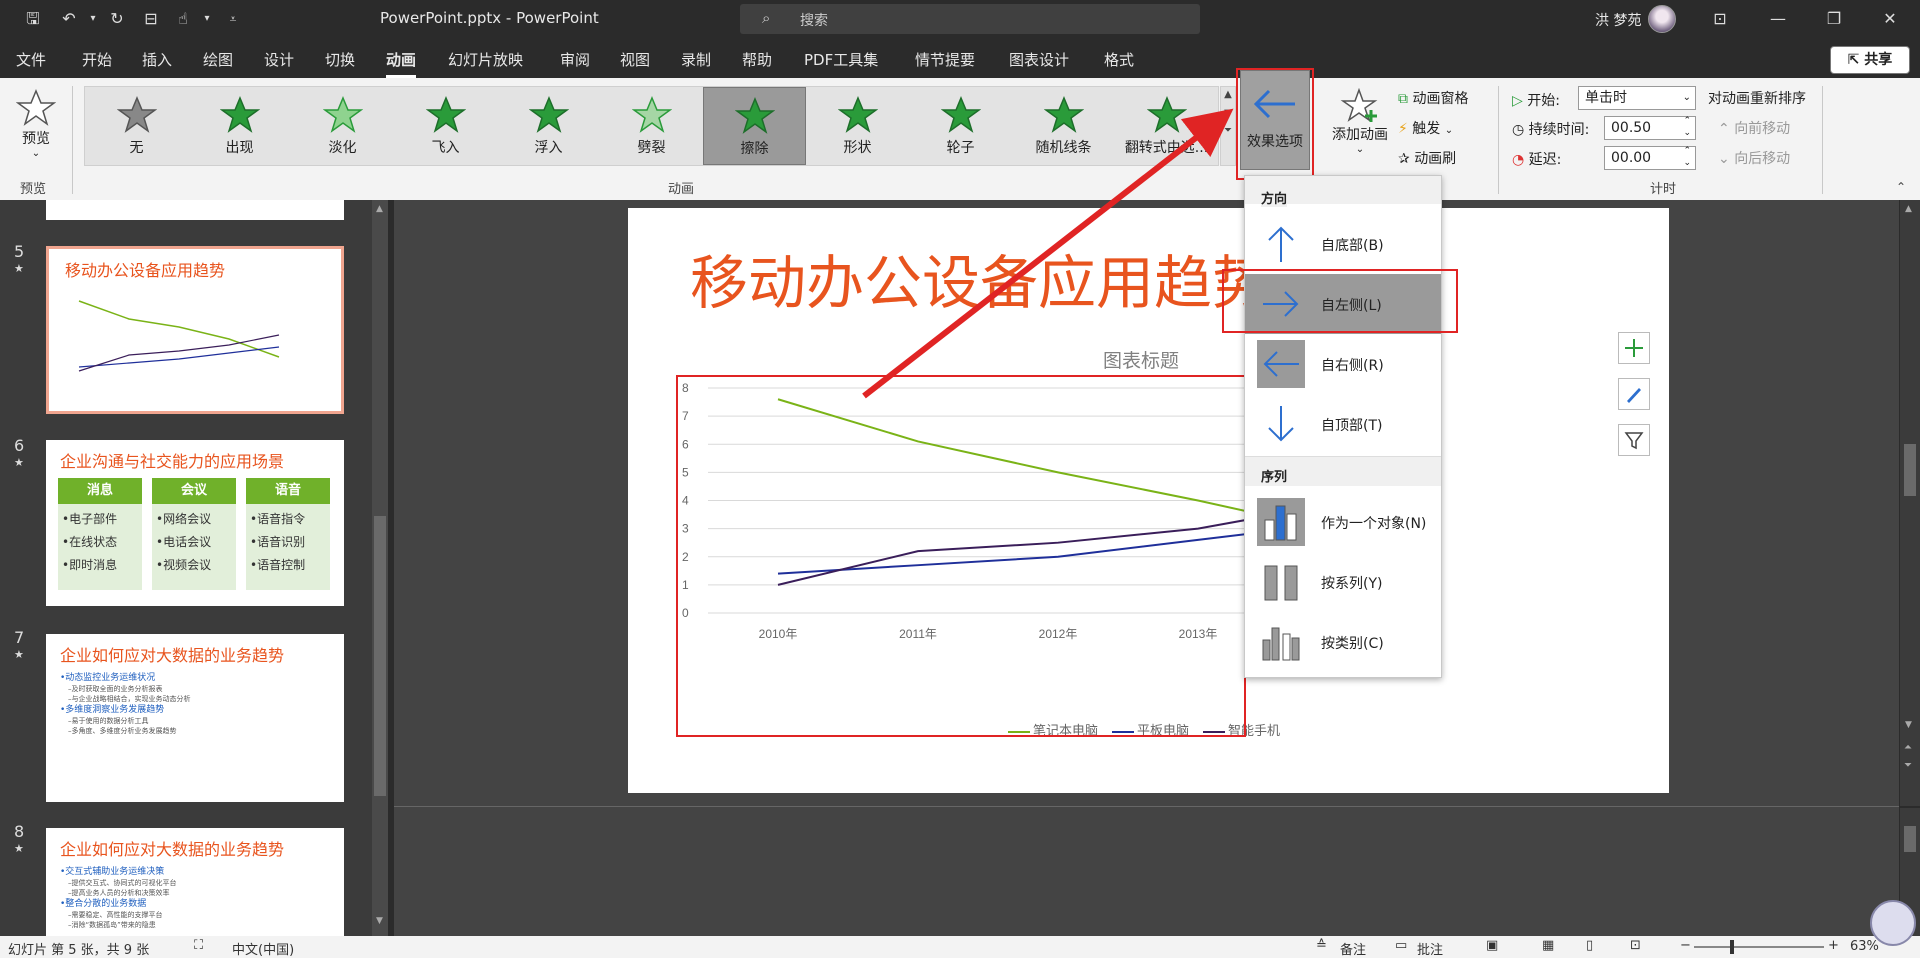 The width and height of the screenshot is (1920, 958). I want to click on slide-sorter-icon: ▦, so click(1548, 945).